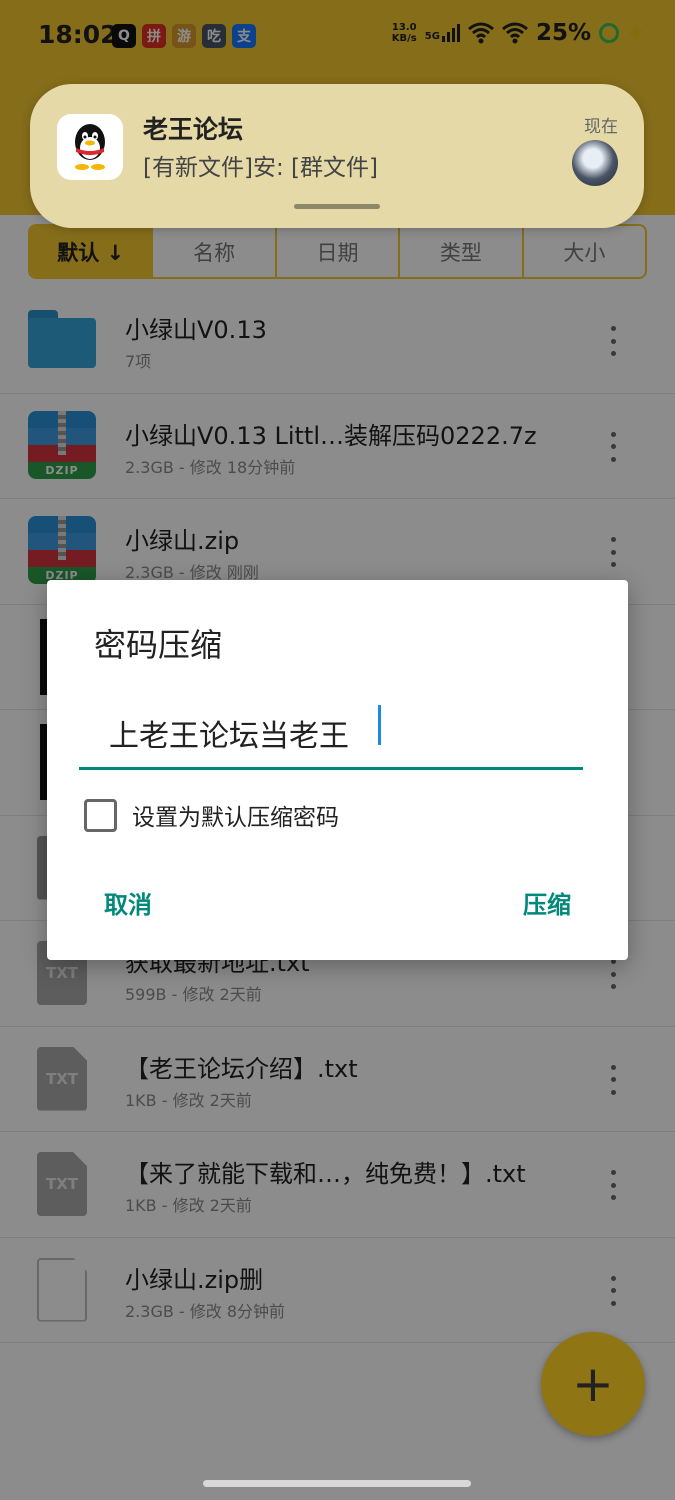 The height and width of the screenshot is (1500, 675). What do you see at coordinates (193, 129) in the screenshot?
I see `notification-title: 老王论坛` at bounding box center [193, 129].